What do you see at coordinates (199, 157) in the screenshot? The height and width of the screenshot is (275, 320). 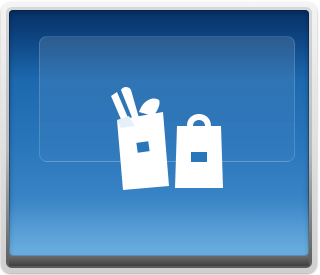 I see `right-bag-label` at bounding box center [199, 157].